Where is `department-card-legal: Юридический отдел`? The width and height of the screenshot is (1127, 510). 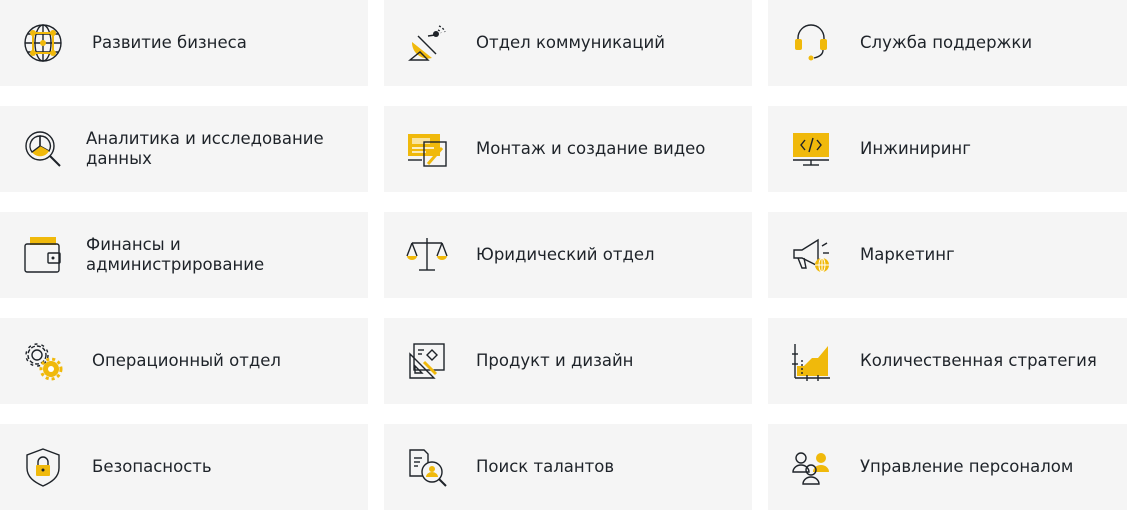 department-card-legal: Юридический отдел is located at coordinates (568, 255).